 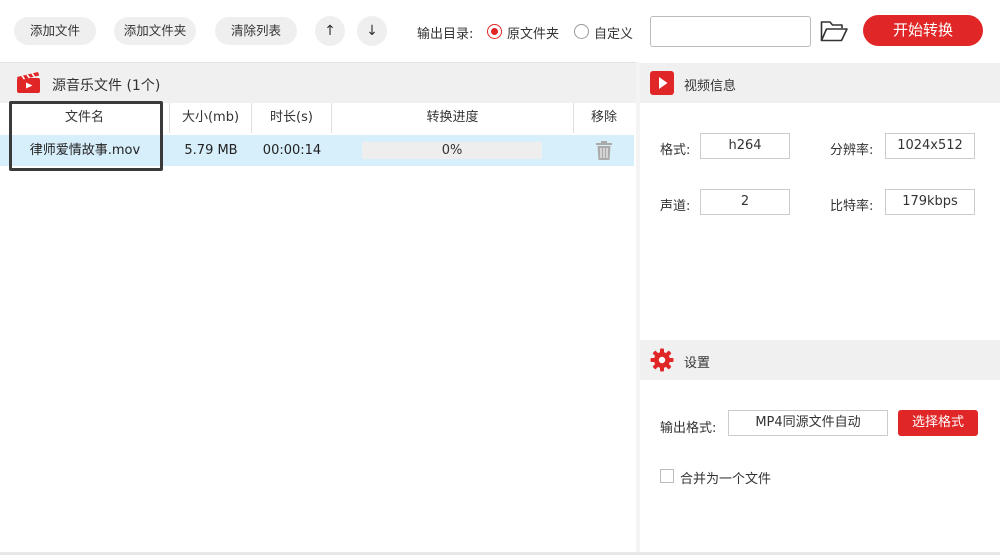 What do you see at coordinates (726, 479) in the screenshot?
I see `merge-label: 合并为一个文件` at bounding box center [726, 479].